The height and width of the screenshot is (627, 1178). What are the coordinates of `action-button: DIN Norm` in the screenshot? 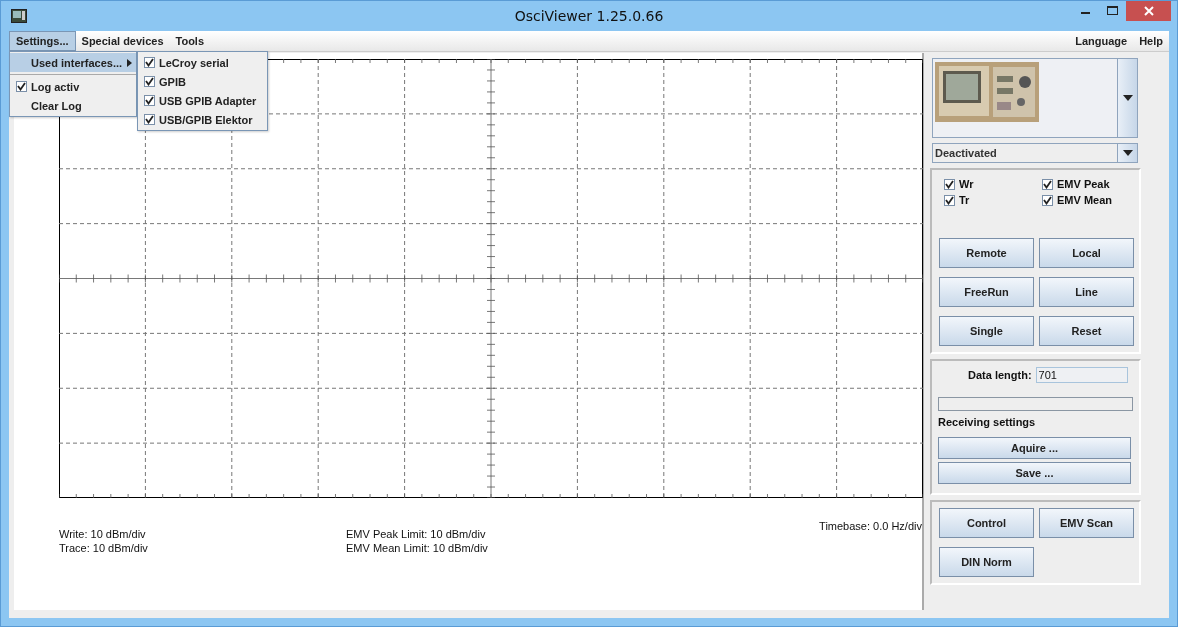 It's located at (986, 562).